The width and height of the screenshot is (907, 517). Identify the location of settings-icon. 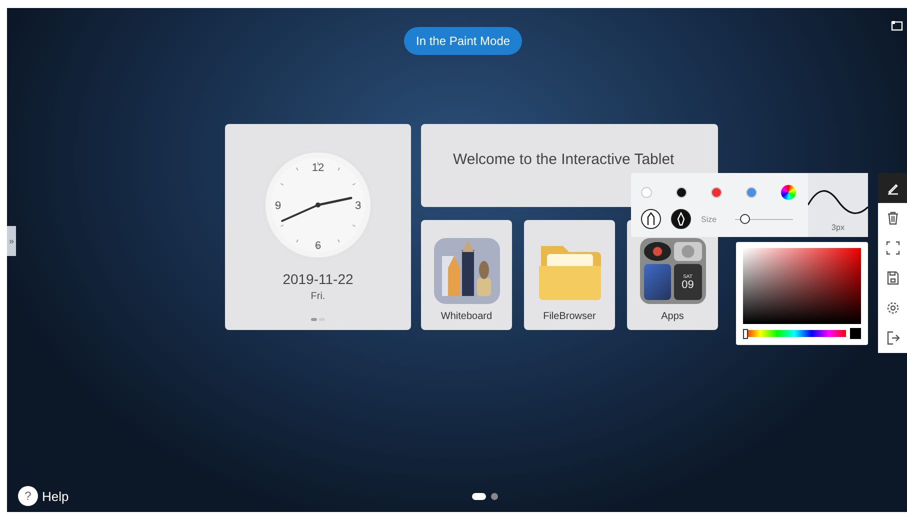
(893, 308).